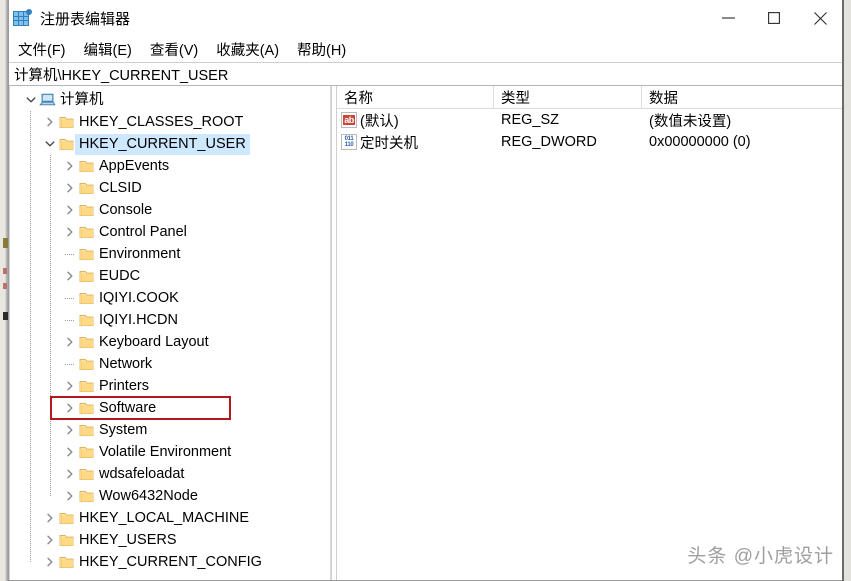  Describe the element at coordinates (426, 18) in the screenshot. I see `titlebar: 注册表编辑器` at that location.